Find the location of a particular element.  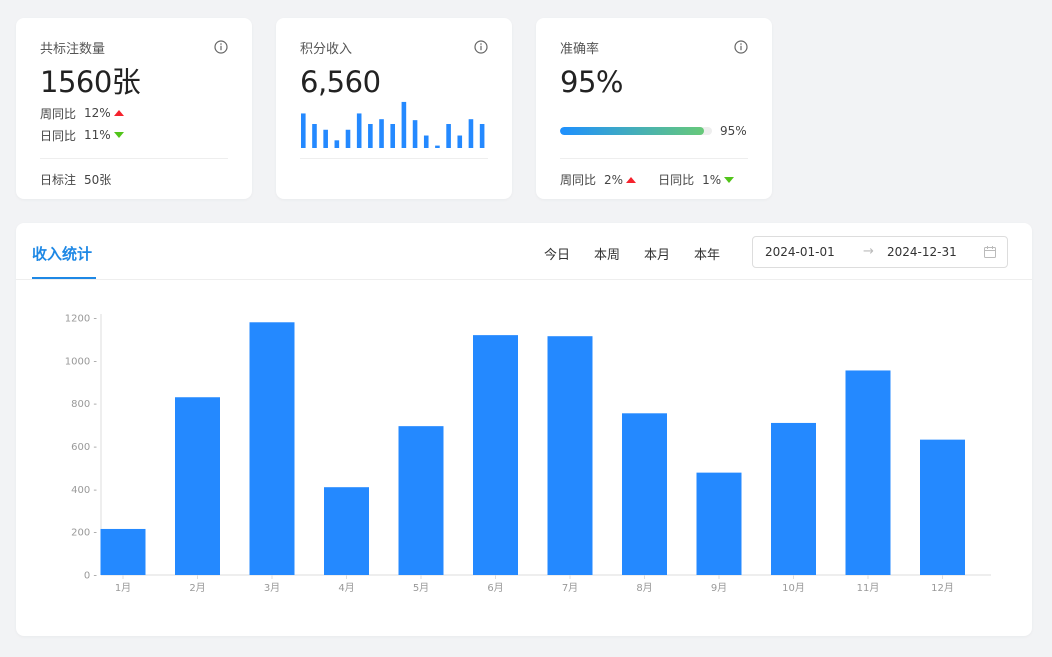

card-footer: 日标注 50张 is located at coordinates (75, 179).